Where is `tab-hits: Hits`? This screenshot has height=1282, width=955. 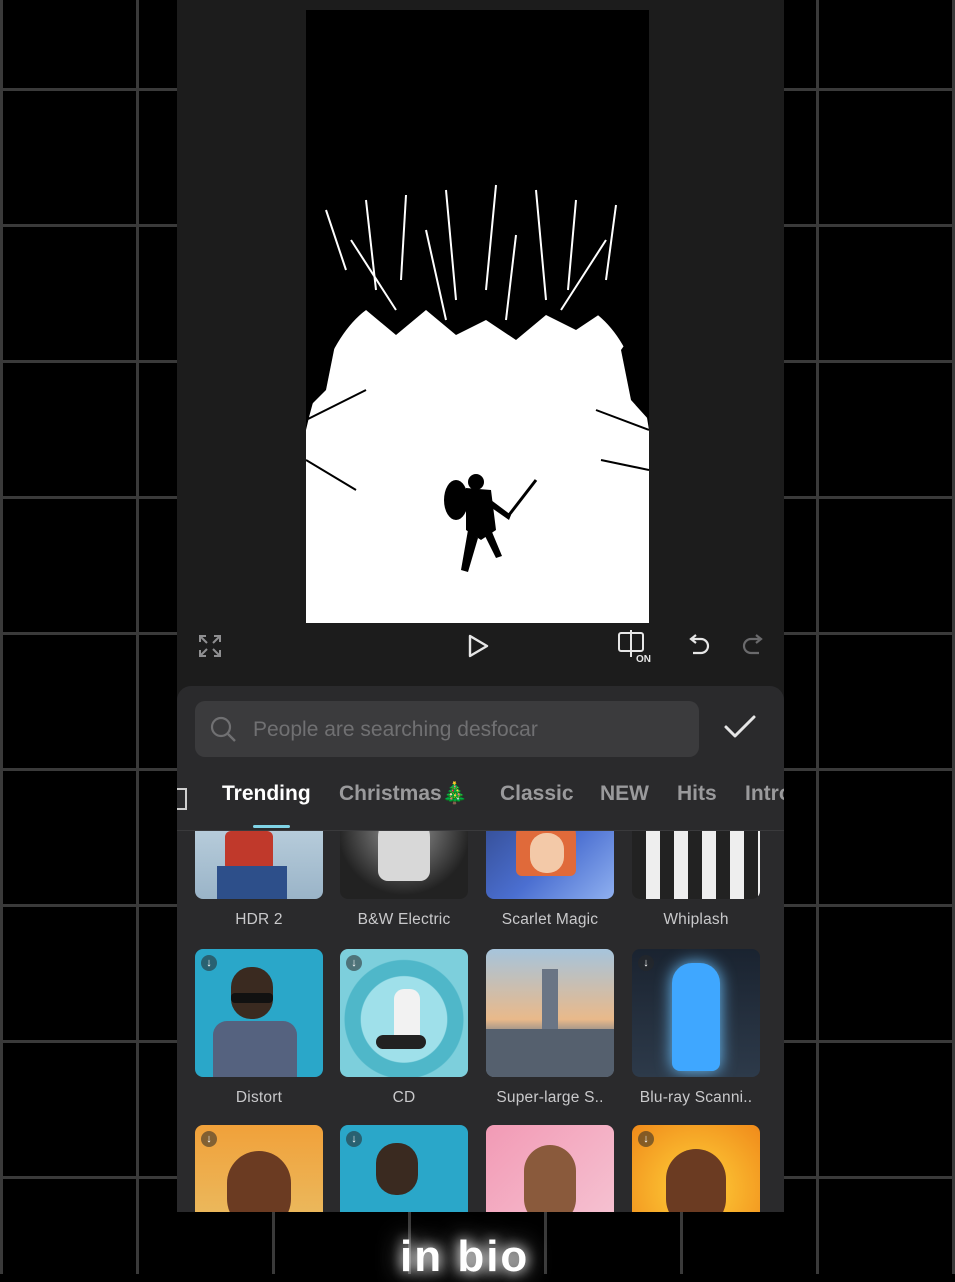
tab-hits: Hits is located at coordinates (697, 794).